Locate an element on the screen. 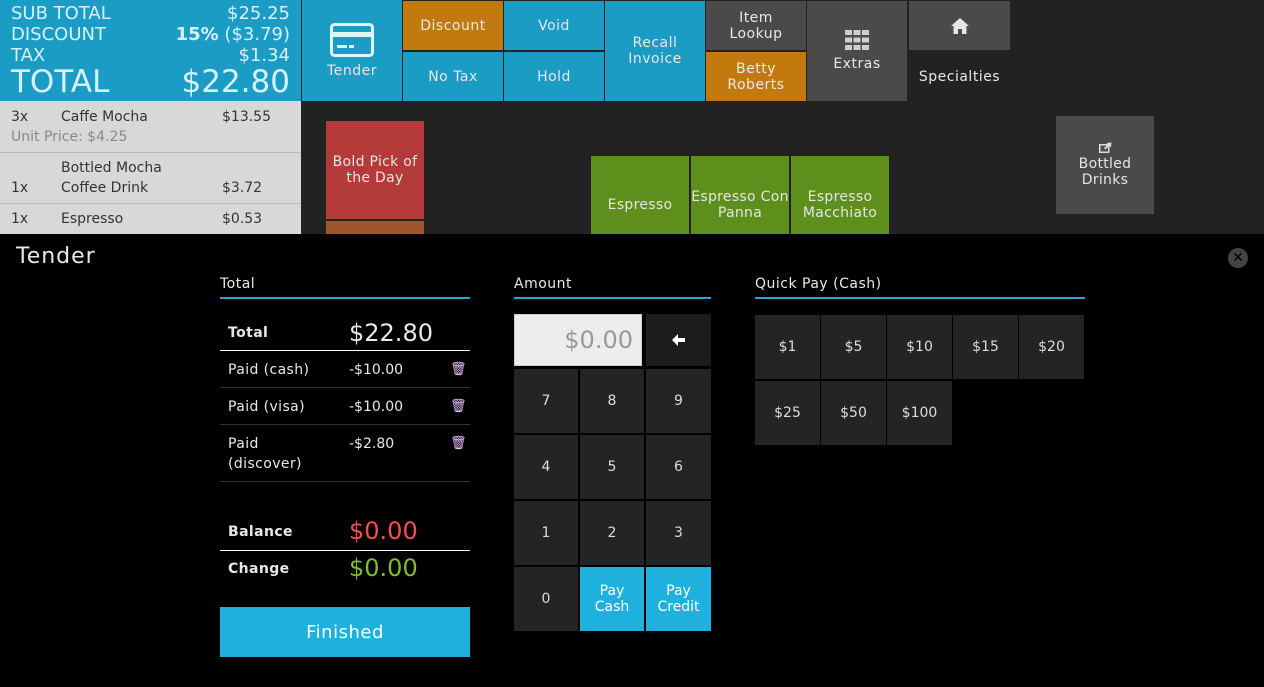  void-button: Void is located at coordinates (554, 25).